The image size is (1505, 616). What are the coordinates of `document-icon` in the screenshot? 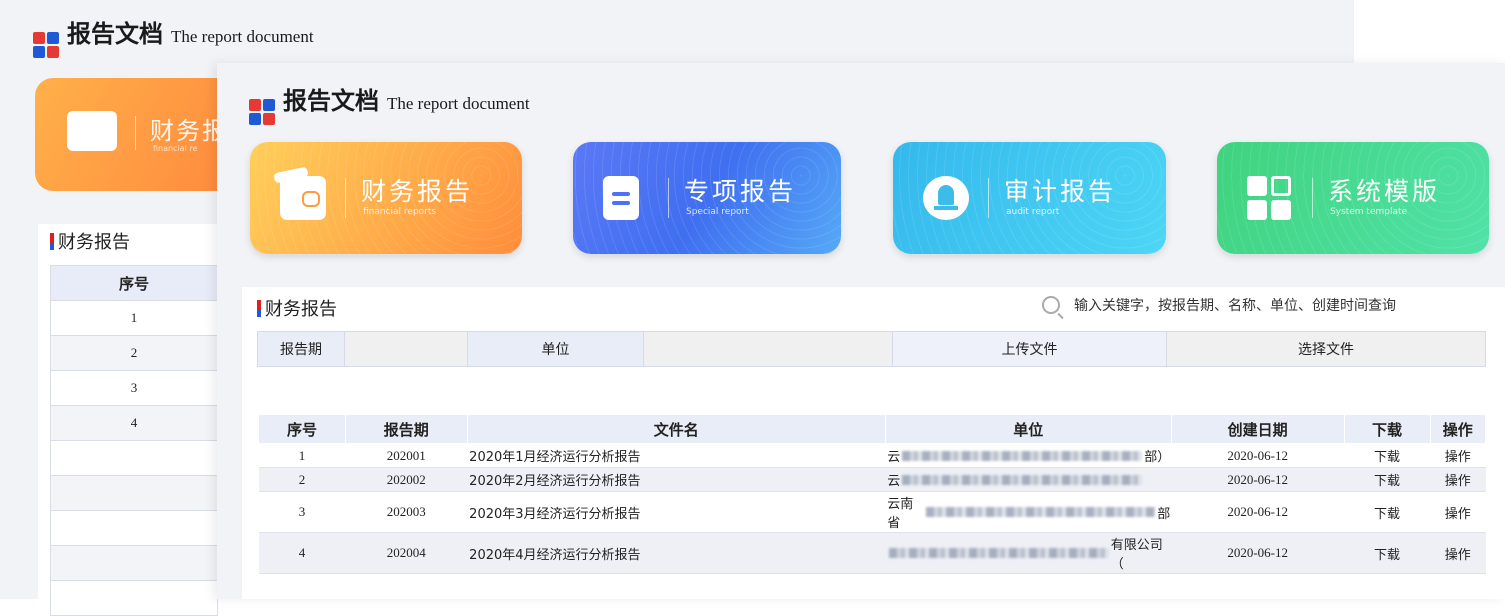 It's located at (621, 198).